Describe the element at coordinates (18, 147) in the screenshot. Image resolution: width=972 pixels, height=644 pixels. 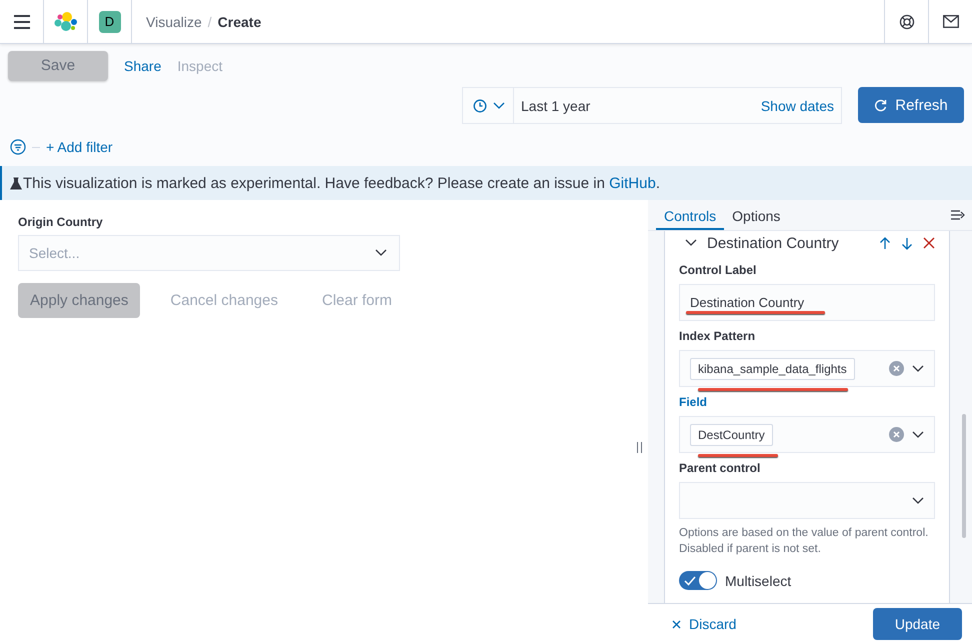
I see `filter-icon` at that location.